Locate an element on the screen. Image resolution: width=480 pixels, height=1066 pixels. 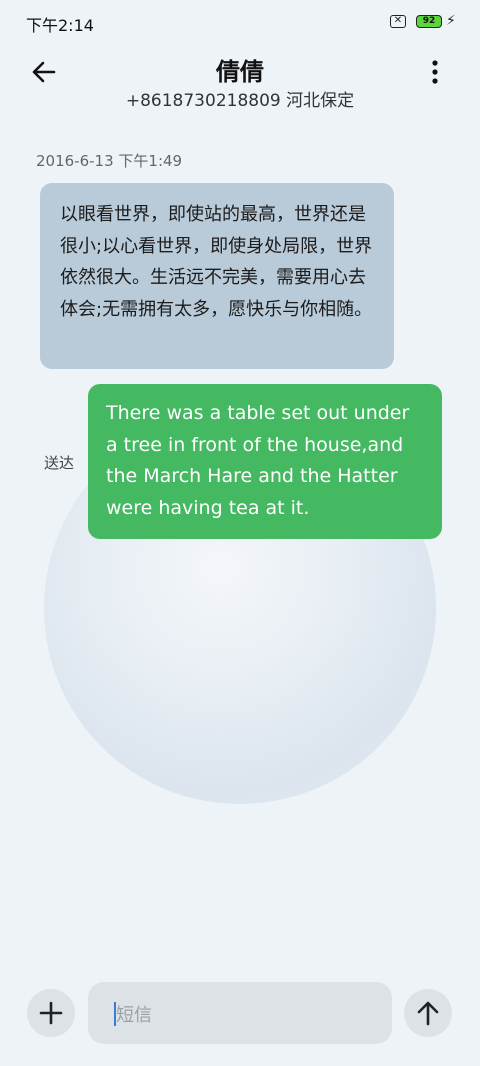
conversation-header: 倩倩 +8618730218809 河北保定 is located at coordinates (240, 84).